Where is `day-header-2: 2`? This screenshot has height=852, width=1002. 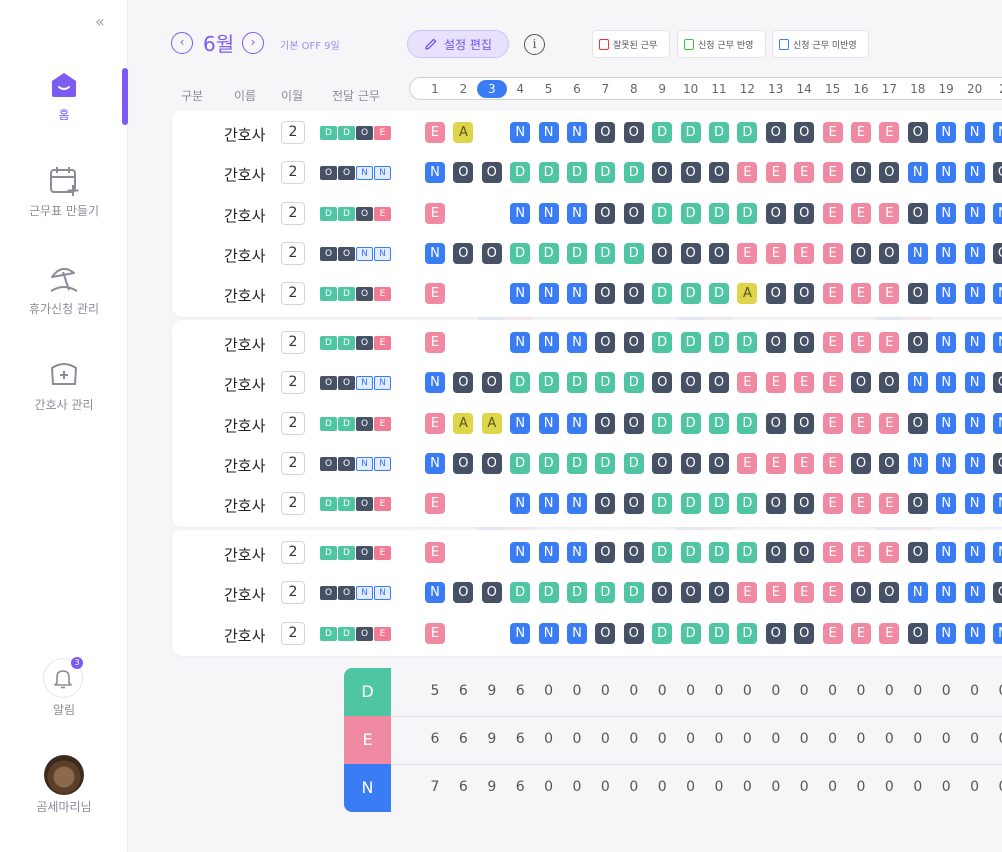 day-header-2: 2 is located at coordinates (463, 89).